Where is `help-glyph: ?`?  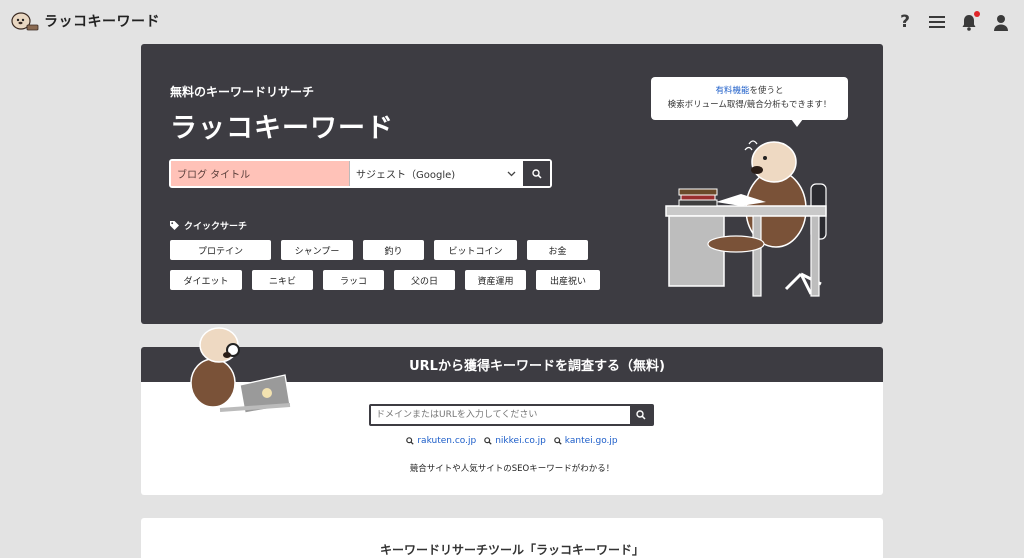 help-glyph: ? is located at coordinates (905, 22).